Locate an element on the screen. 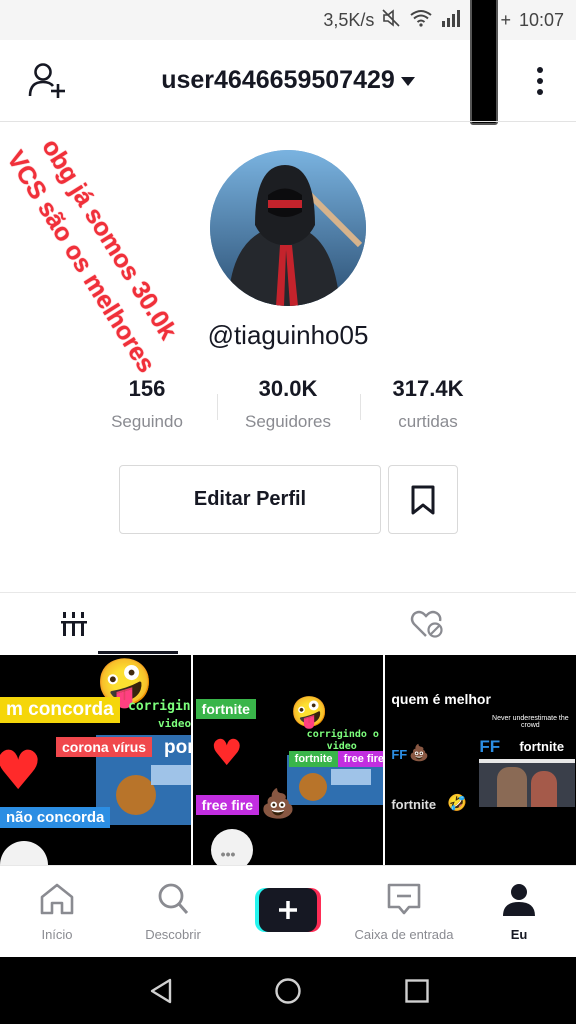 The height and width of the screenshot is (1024, 576). nav-home: Início is located at coordinates (58, 912).